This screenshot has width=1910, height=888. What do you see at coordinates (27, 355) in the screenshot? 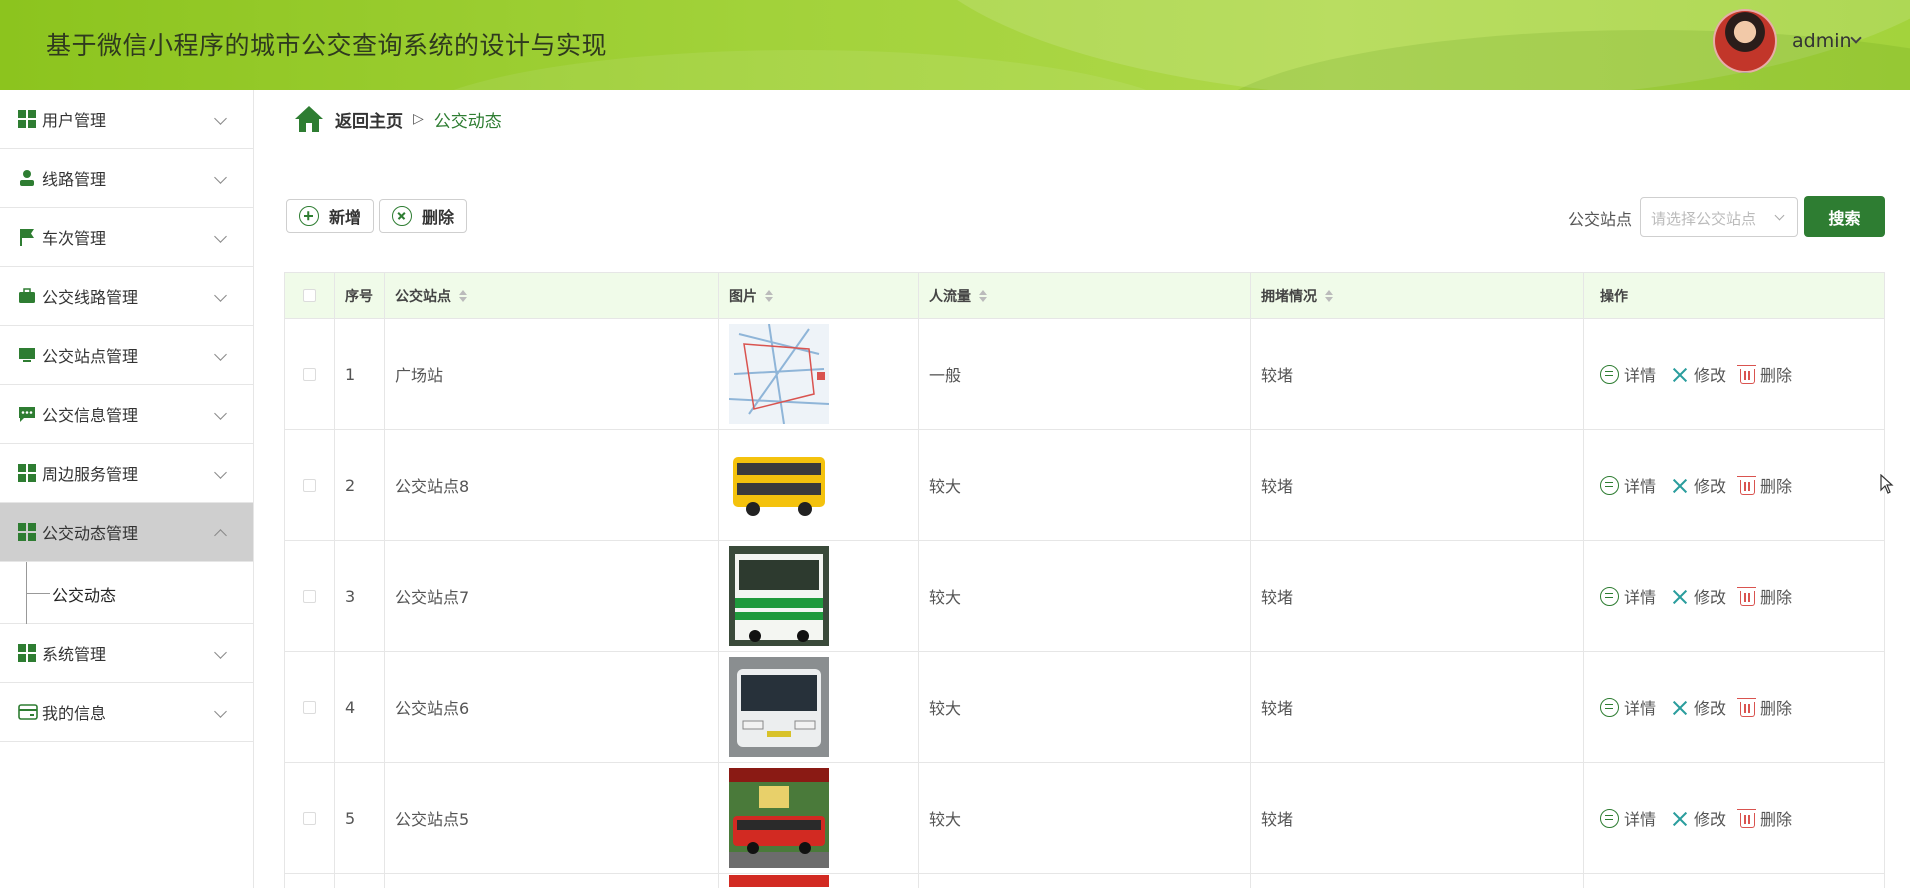
I see `monitor-icon` at bounding box center [27, 355].